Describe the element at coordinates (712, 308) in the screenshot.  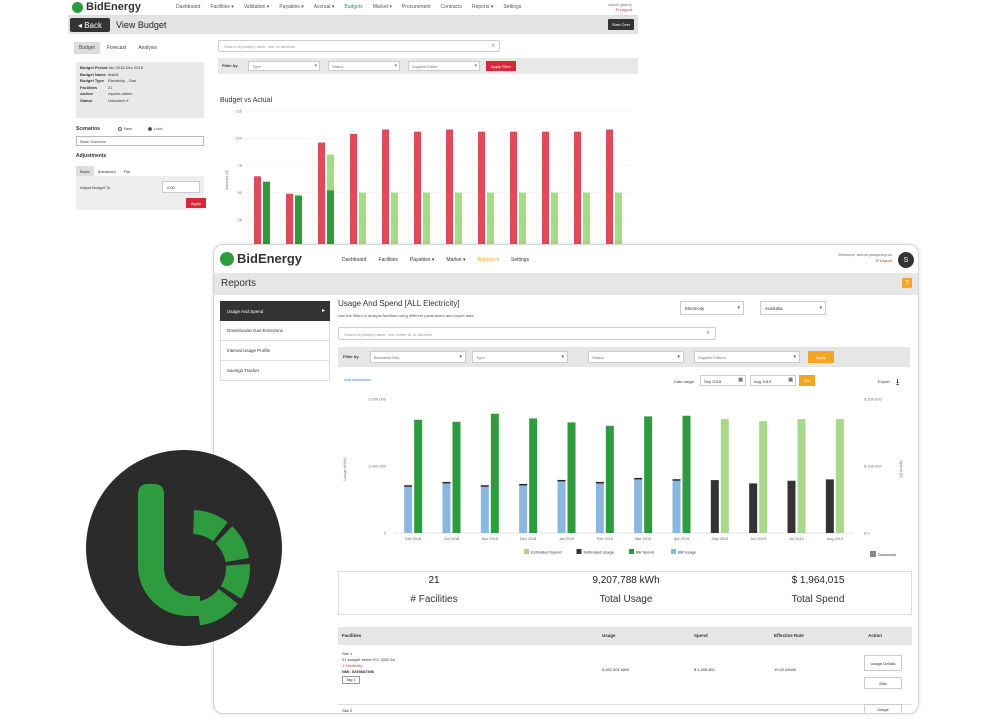
I see `commodity-select: Electricity` at that location.